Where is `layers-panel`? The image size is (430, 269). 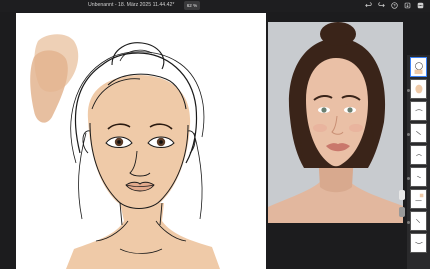
layers-panel is located at coordinates (418, 162).